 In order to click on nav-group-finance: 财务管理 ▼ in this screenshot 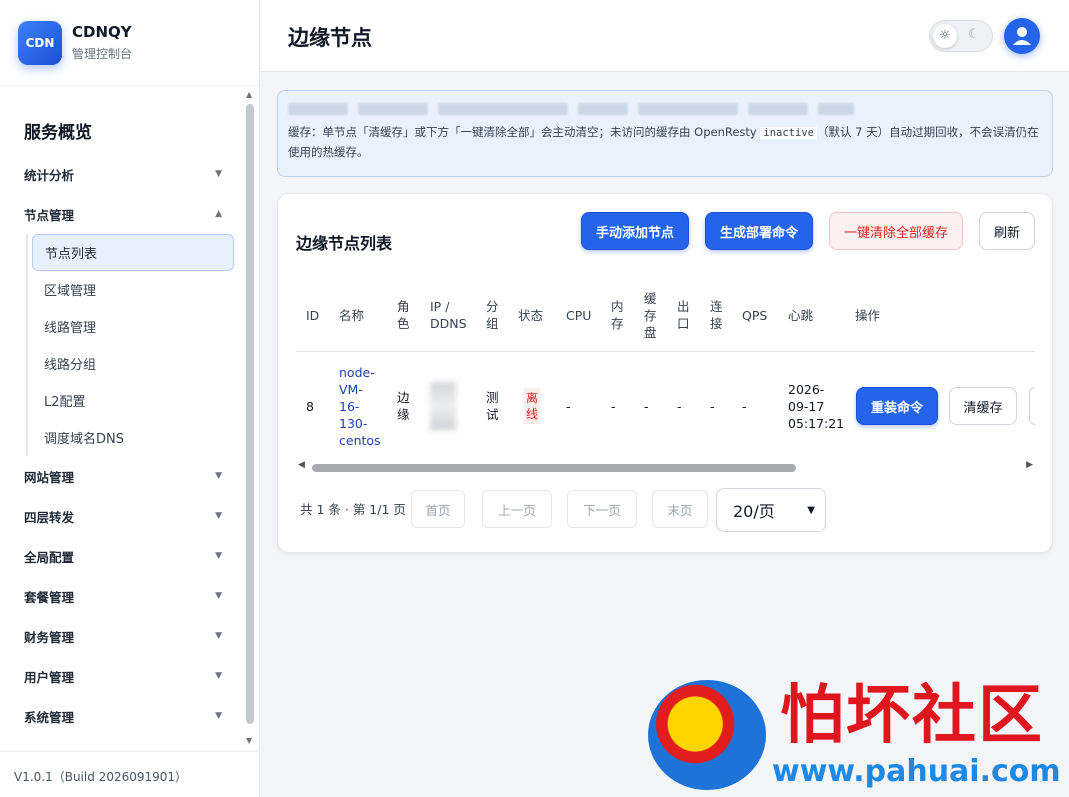, I will do `click(122, 636)`.